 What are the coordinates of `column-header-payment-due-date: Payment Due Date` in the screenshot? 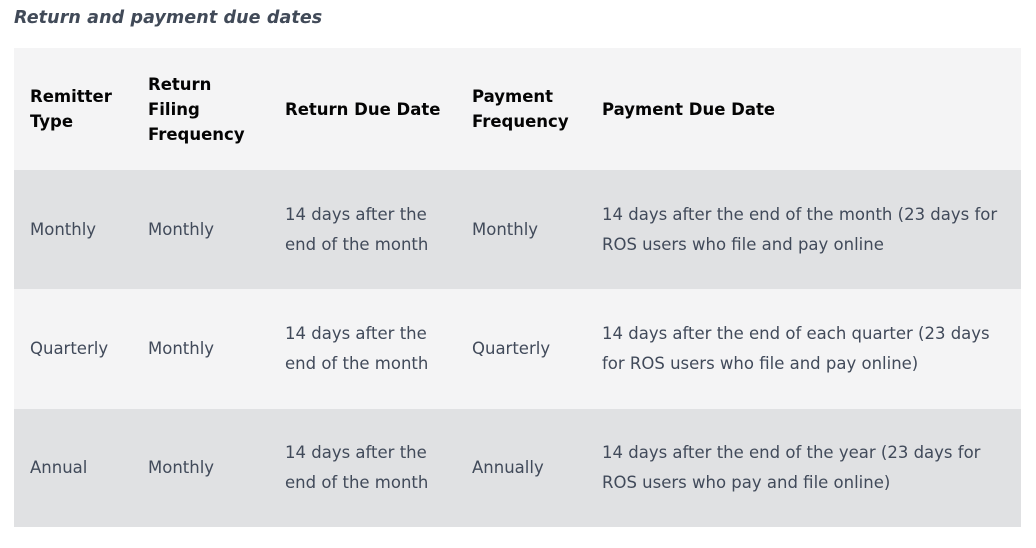 It's located at (689, 109).